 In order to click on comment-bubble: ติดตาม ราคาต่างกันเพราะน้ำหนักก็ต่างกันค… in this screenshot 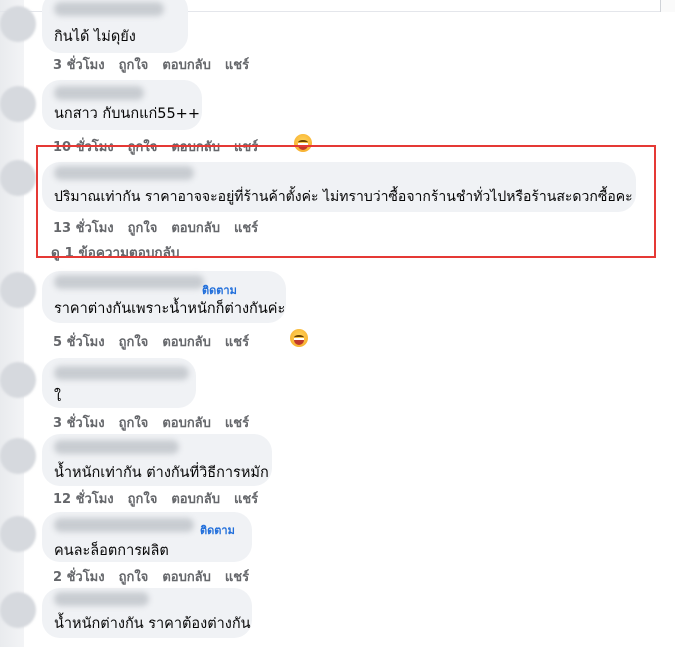, I will do `click(164, 297)`.